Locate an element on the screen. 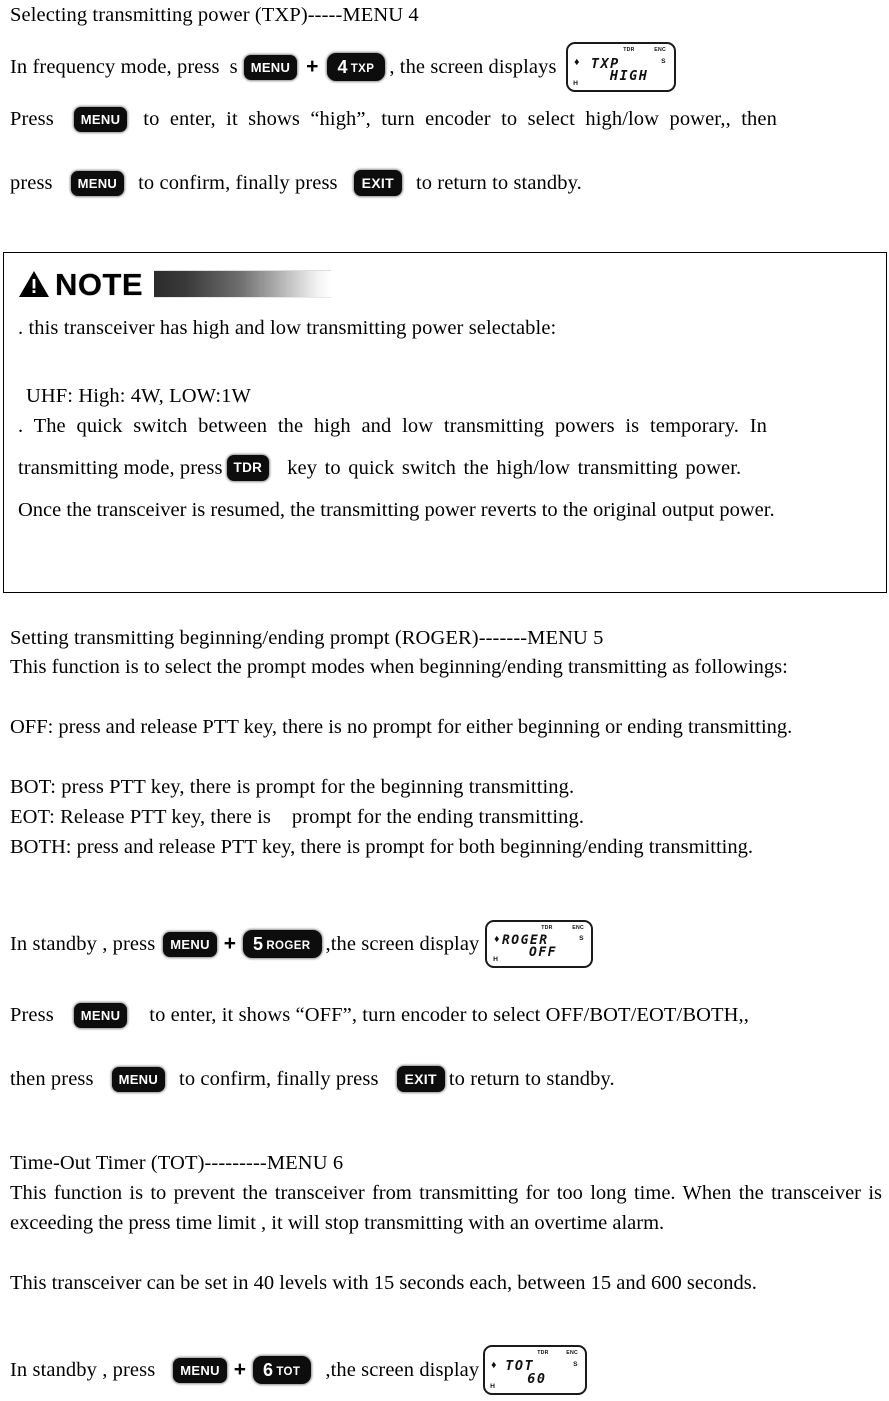 The height and width of the screenshot is (1401, 889). tdr-key-icon: TDR is located at coordinates (248, 468).